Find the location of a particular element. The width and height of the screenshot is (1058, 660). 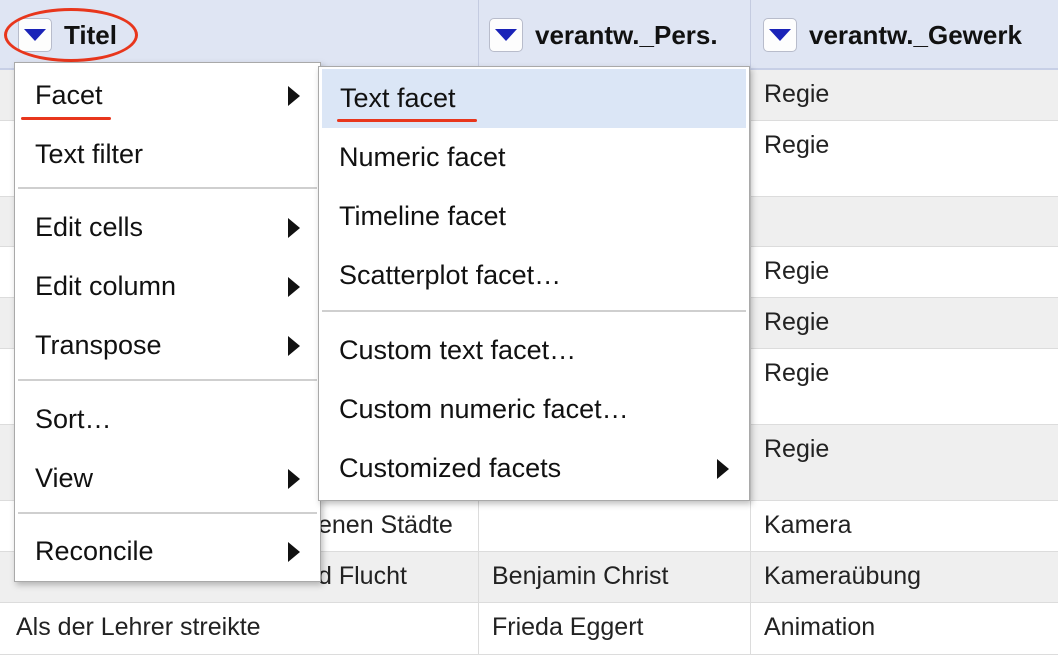

menu-item-label: View is located at coordinates (64, 478).